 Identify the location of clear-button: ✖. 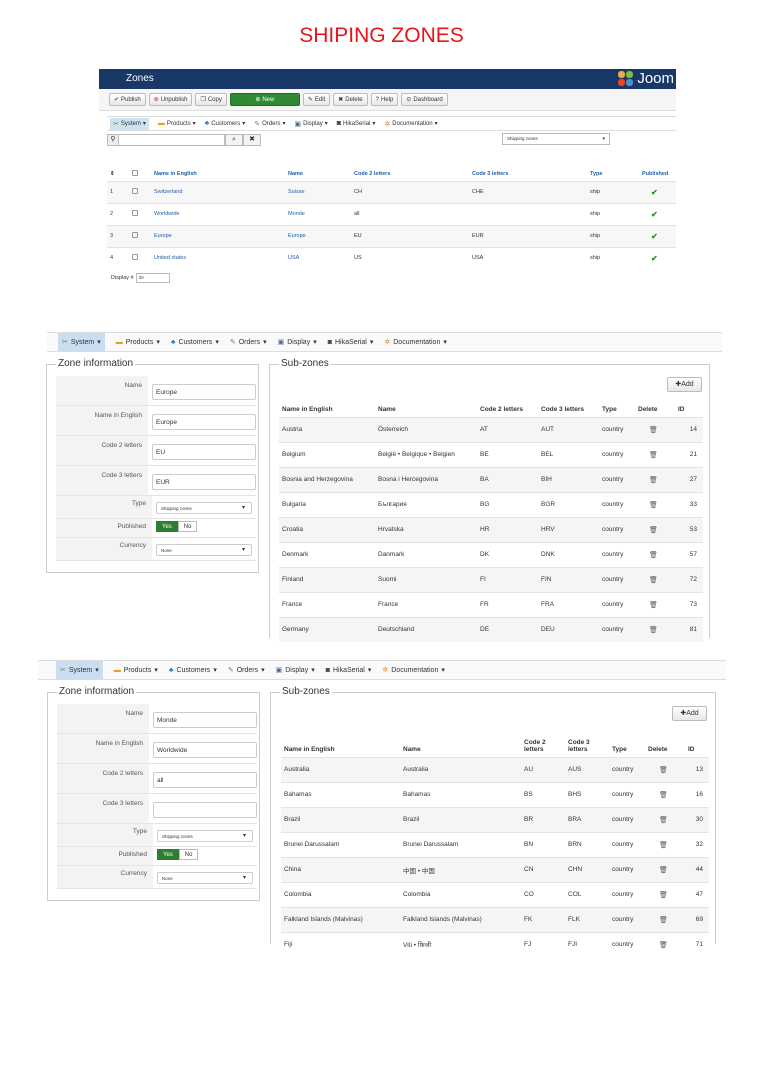
(252, 139).